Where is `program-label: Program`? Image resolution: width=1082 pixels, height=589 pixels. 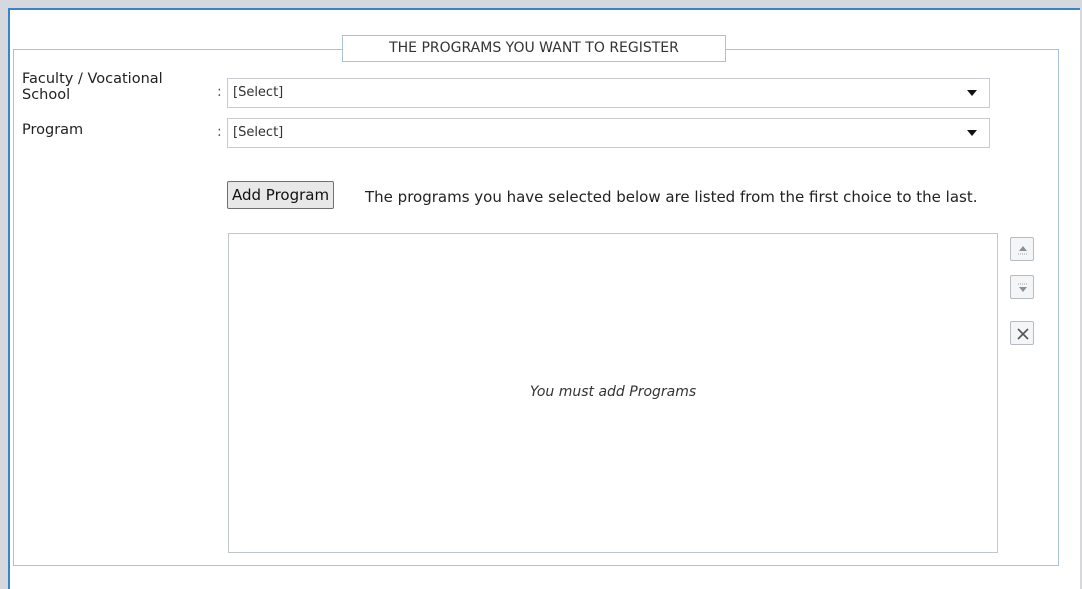 program-label: Program is located at coordinates (53, 130).